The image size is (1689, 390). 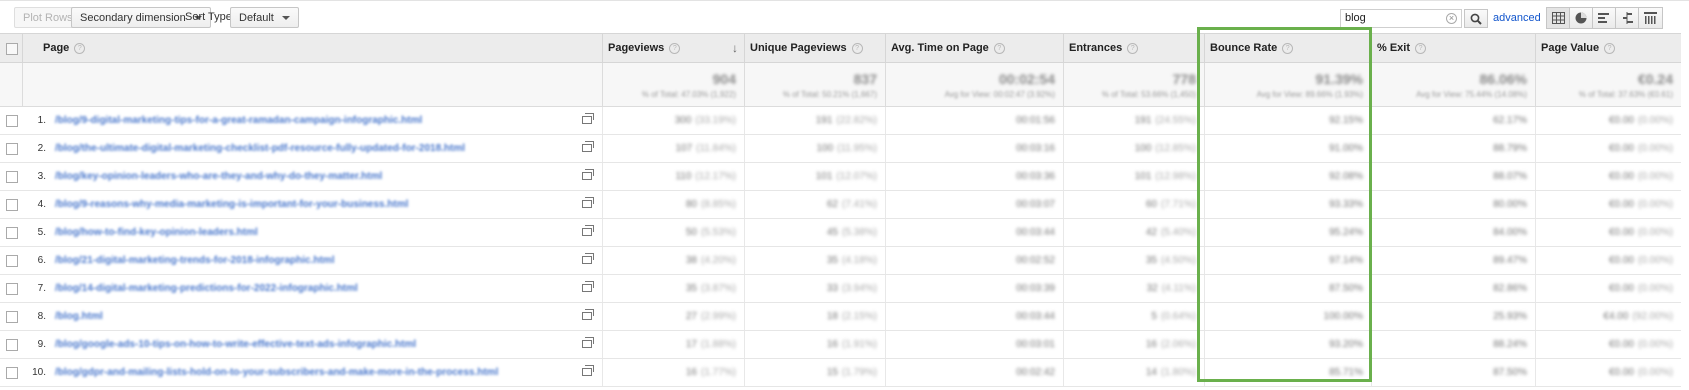 I want to click on cell-value: 62.17%, so click(x=1510, y=120).